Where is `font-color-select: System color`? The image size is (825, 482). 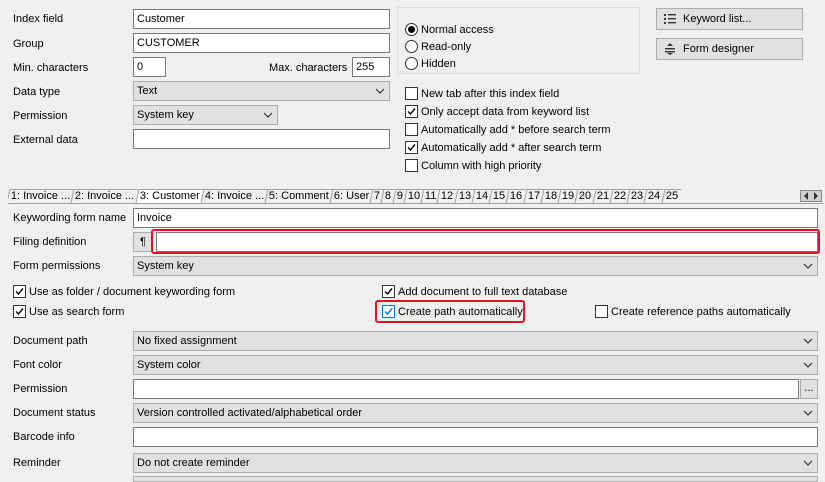
font-color-select: System color is located at coordinates (475, 365).